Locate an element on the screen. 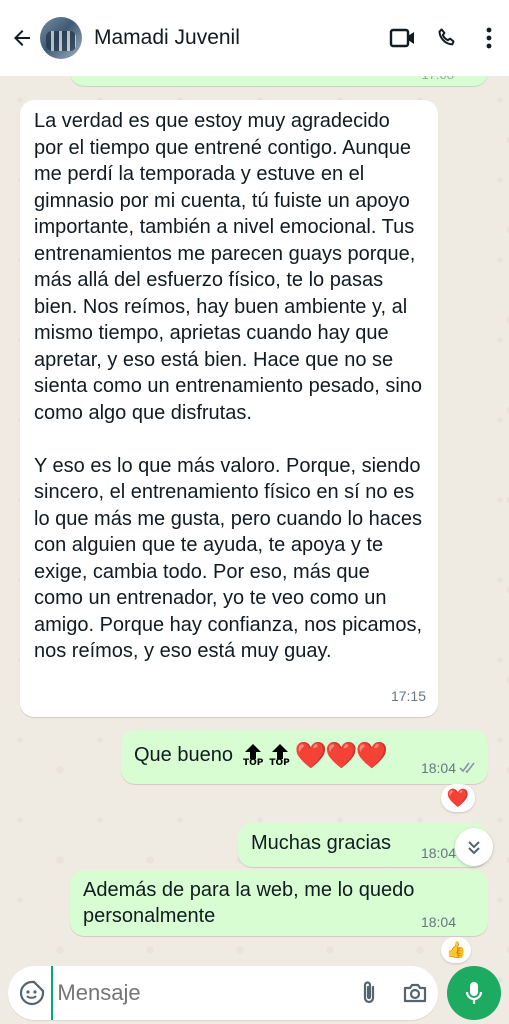 The image size is (509, 1024). outgoing-message: Que bueno TOP TOP ❤️❤️❤️ 18:04 is located at coordinates (304, 757).